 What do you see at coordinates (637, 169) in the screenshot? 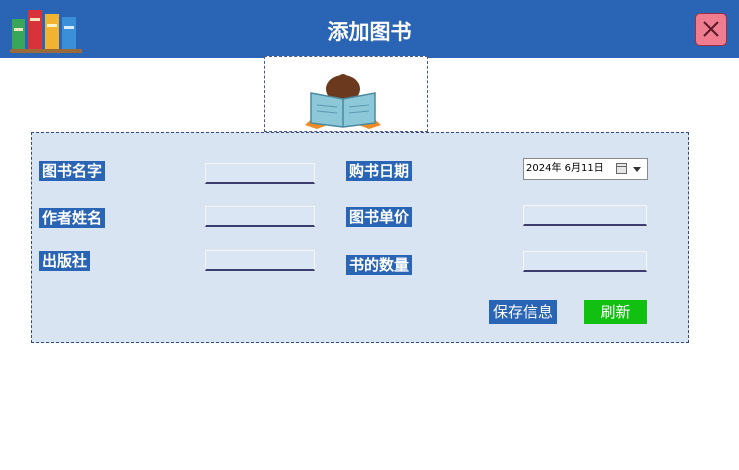
I see `chevron-down-icon` at bounding box center [637, 169].